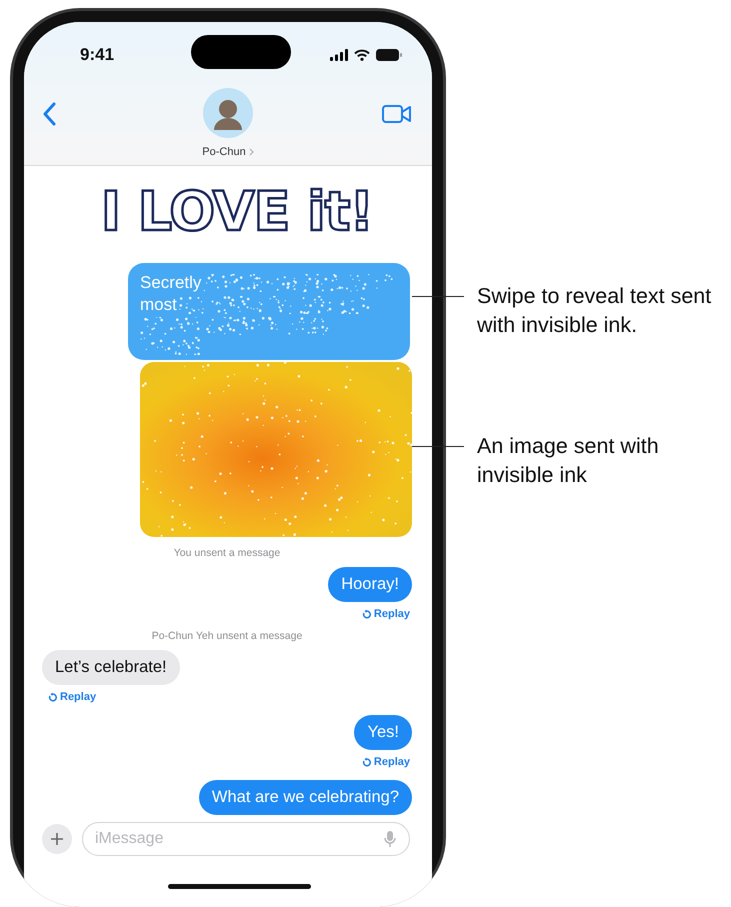 The height and width of the screenshot is (907, 731). Describe the element at coordinates (227, 553) in the screenshot. I see `status-notice: You unsent a message` at that location.